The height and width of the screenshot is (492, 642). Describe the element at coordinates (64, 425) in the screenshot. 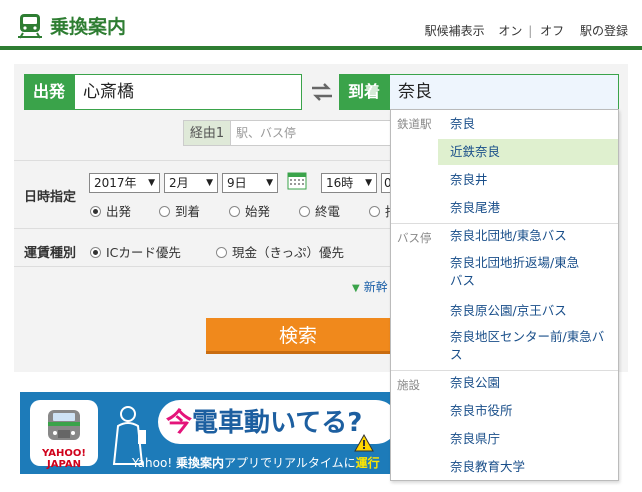

I see `train-icon` at that location.